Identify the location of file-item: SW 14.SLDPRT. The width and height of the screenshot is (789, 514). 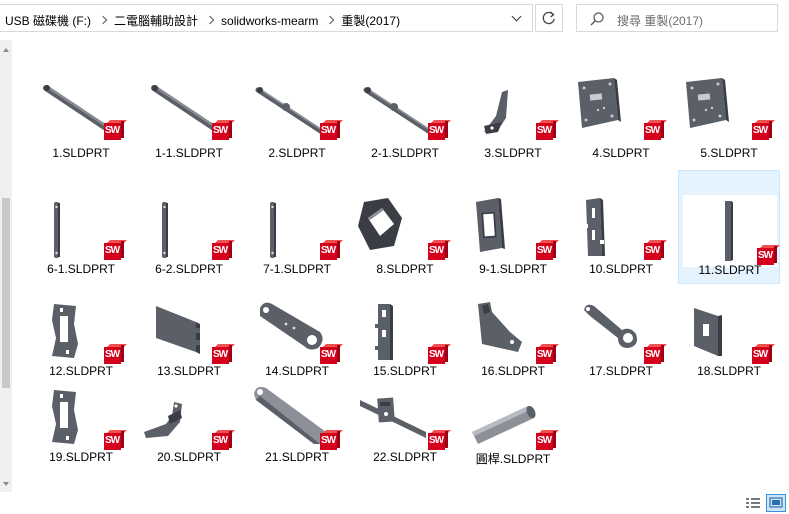
(297, 332).